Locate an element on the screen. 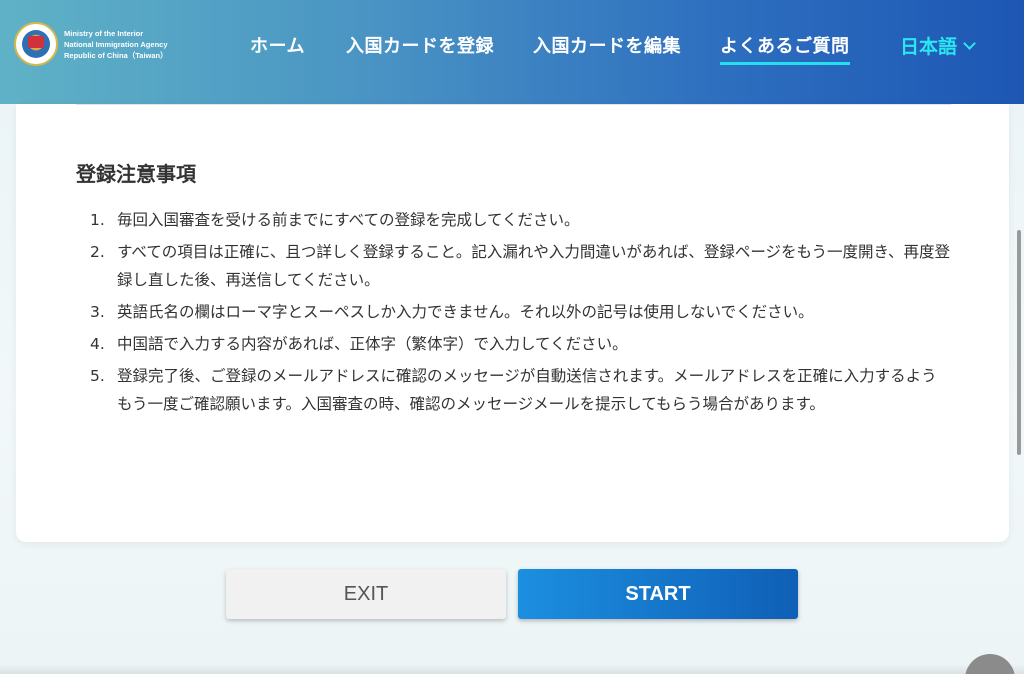  exit-button: EXIT is located at coordinates (366, 594).